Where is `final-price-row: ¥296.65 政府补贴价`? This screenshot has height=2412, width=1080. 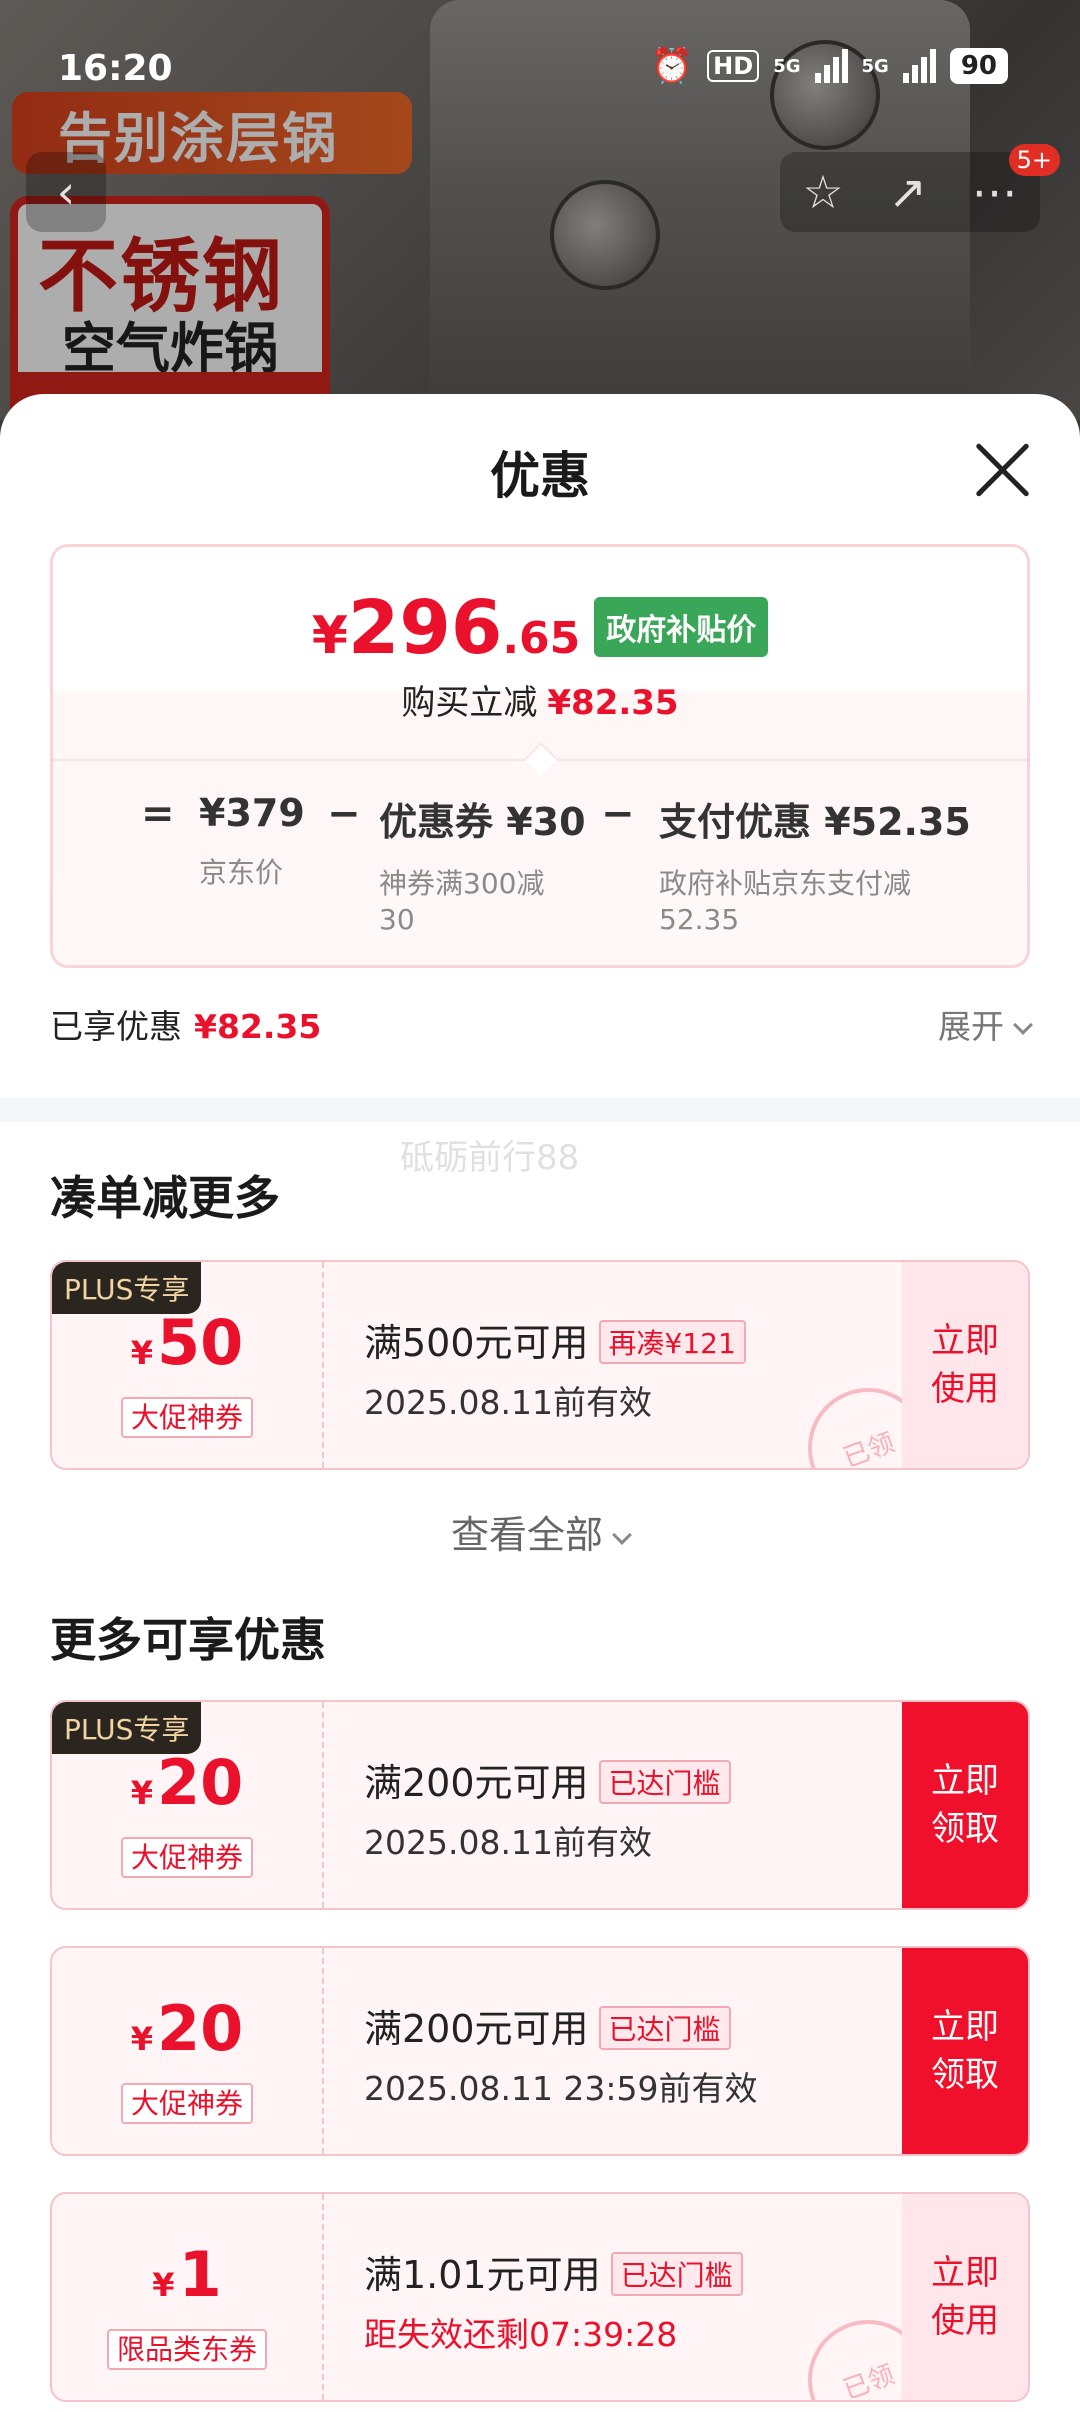
final-price-row: ¥296.65 政府补贴价 is located at coordinates (540, 628).